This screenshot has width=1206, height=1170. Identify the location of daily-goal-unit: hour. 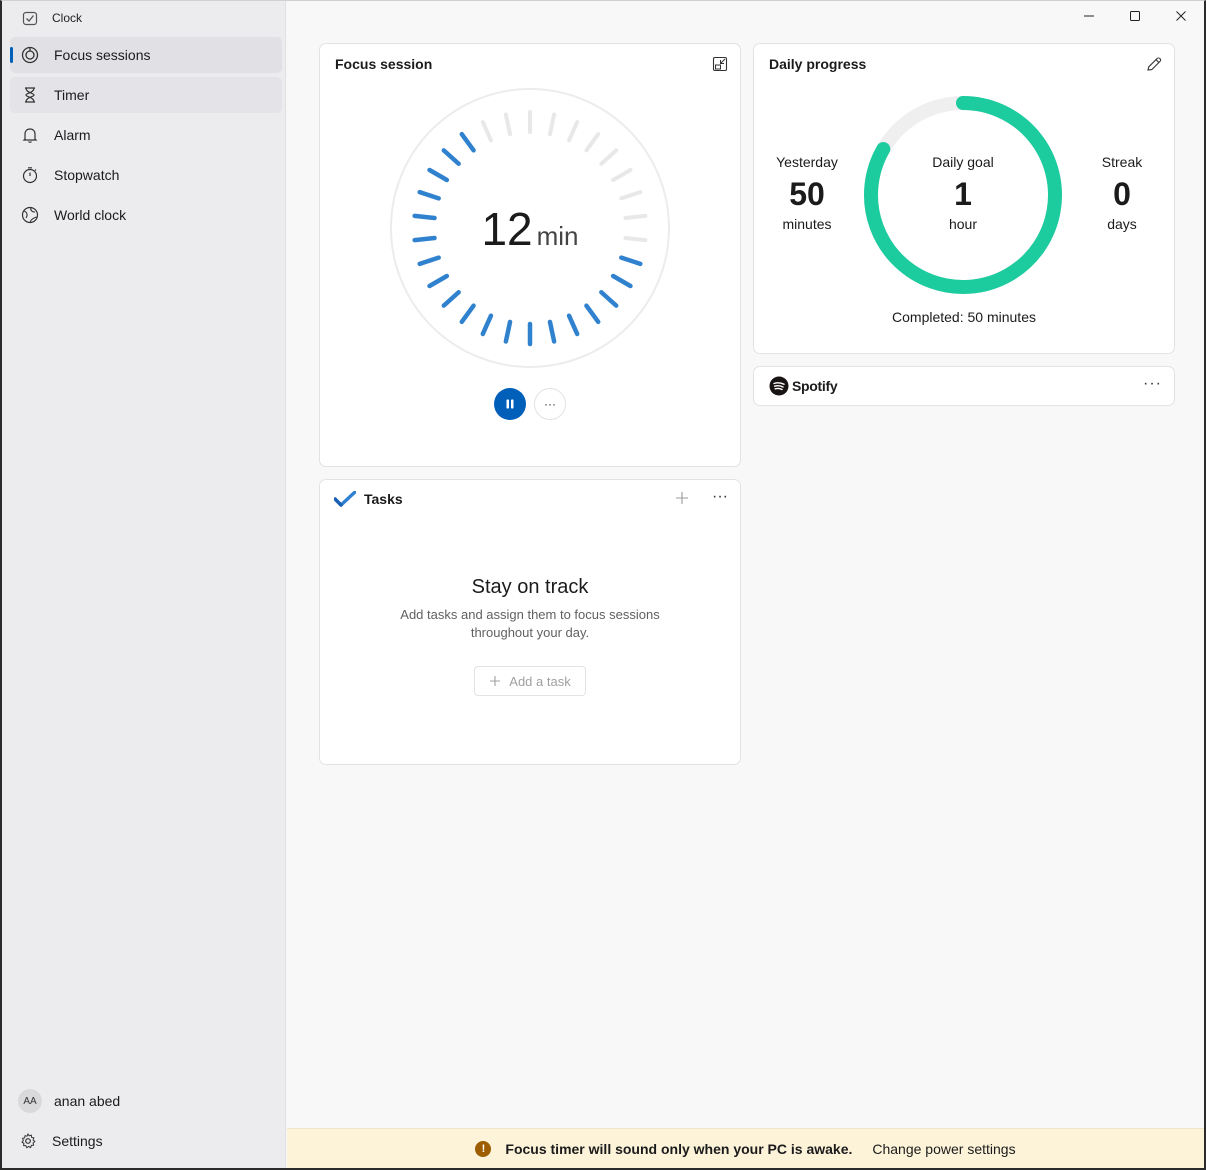
(963, 224).